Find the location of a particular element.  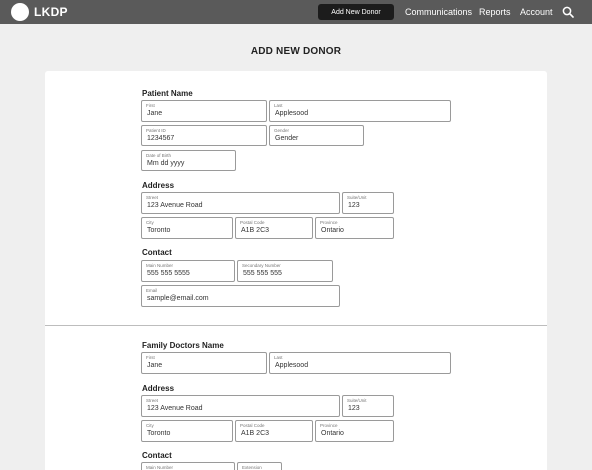

doctor-first-name-field: First Jane is located at coordinates (204, 363).